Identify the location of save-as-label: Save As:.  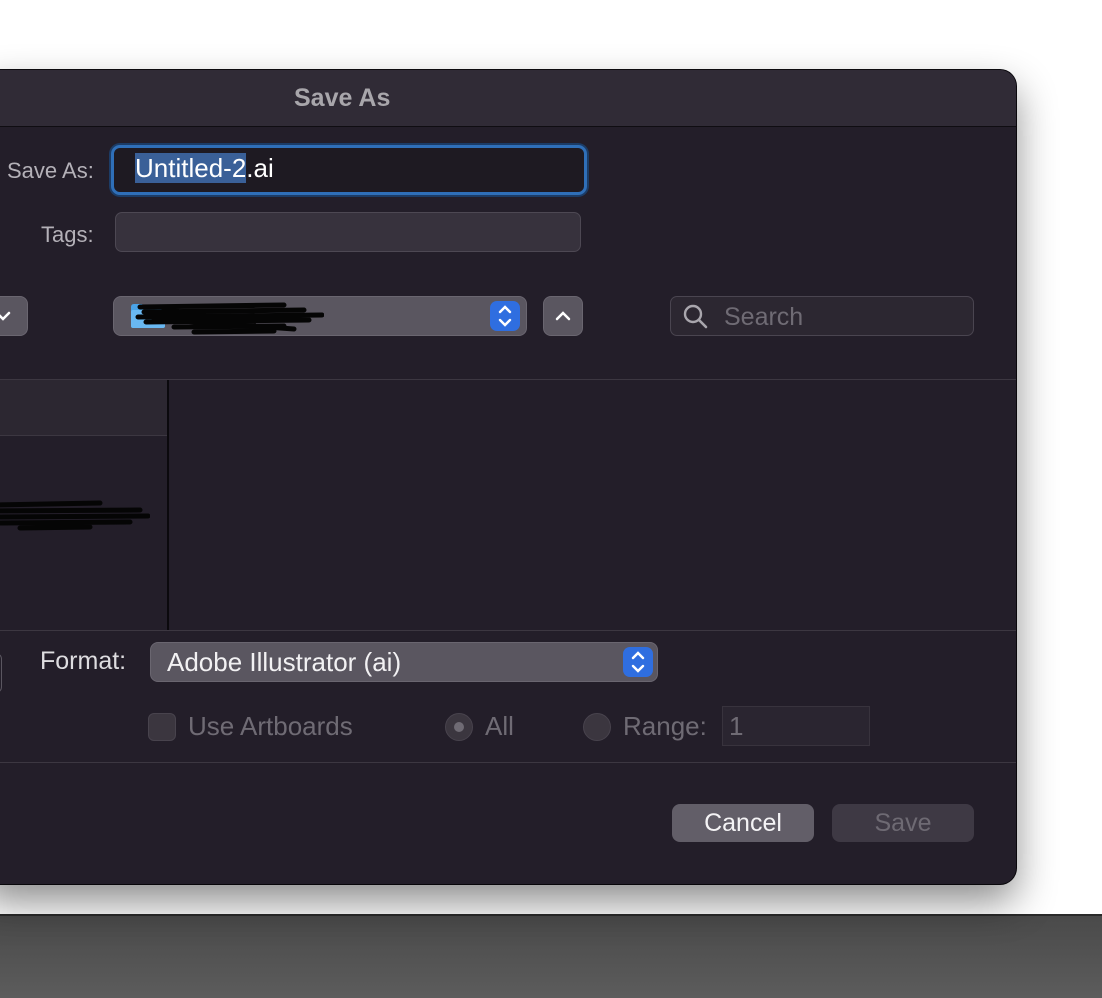
(50, 170).